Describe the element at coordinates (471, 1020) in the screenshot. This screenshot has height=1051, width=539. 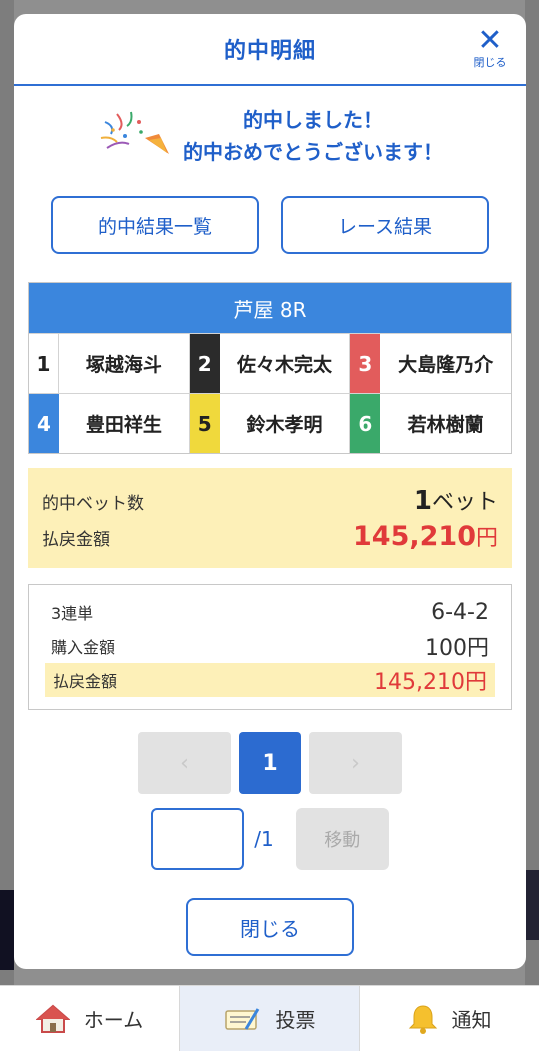
I see `tab-notify-label: 通知` at that location.